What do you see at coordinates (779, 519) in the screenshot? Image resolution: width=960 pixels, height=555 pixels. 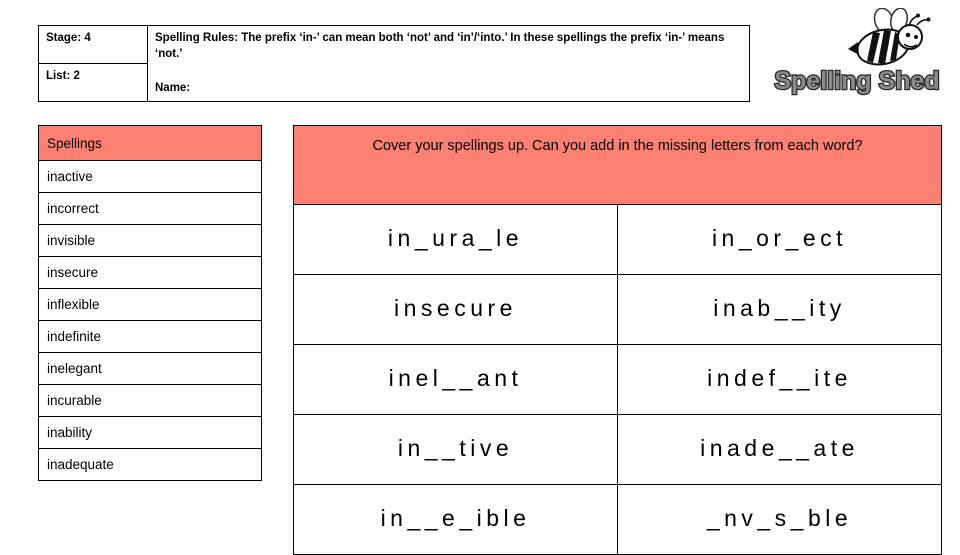 I see `exercise-answer-slot: _nv_s_ble` at bounding box center [779, 519].